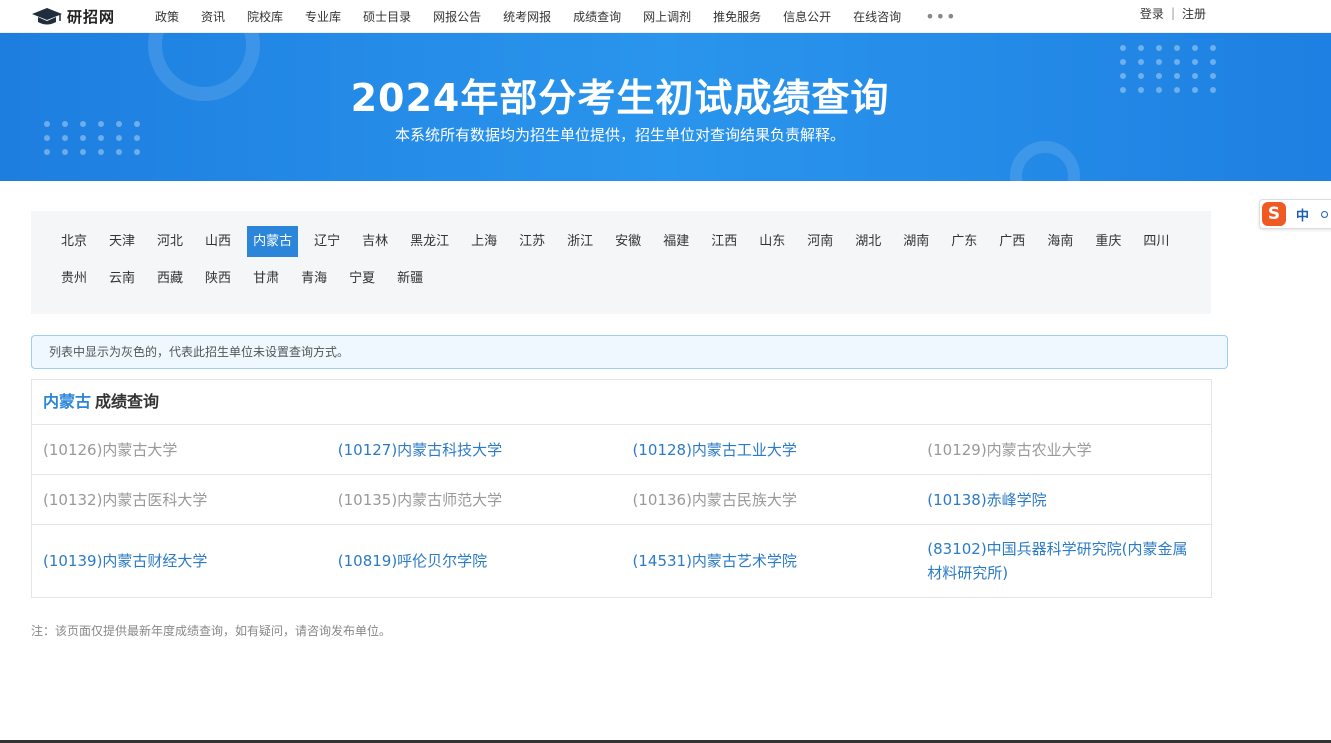 Image resolution: width=1331 pixels, height=743 pixels. What do you see at coordinates (74, 241) in the screenshot?
I see `province-tab: 北京` at bounding box center [74, 241].